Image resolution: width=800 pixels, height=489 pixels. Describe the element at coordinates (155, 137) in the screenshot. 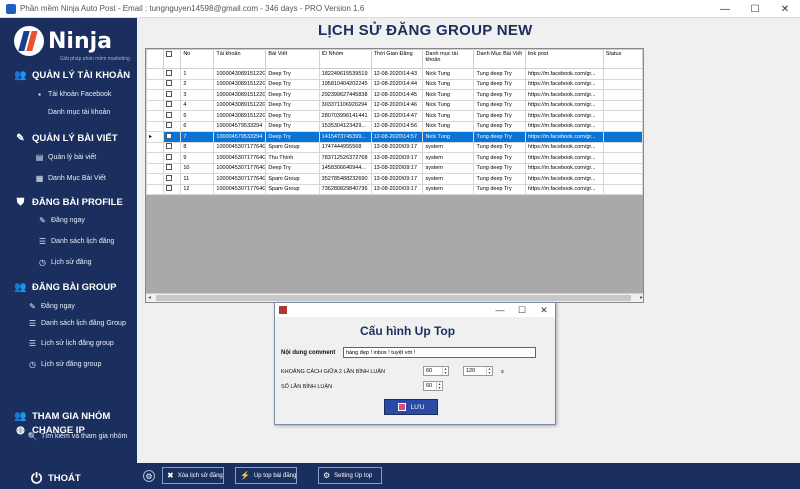

I see `row-header: ▸` at that location.